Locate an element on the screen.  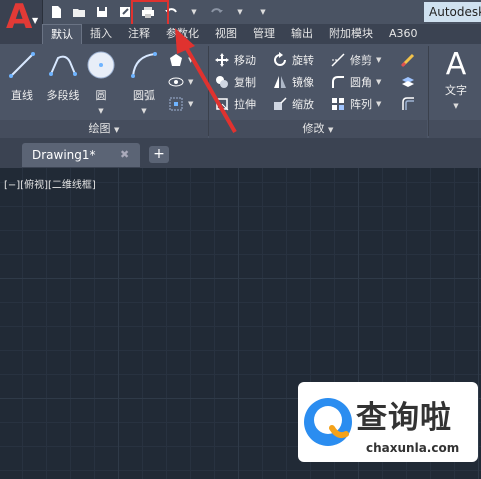
annotation-arrow-icon is located at coordinates (206, 81).